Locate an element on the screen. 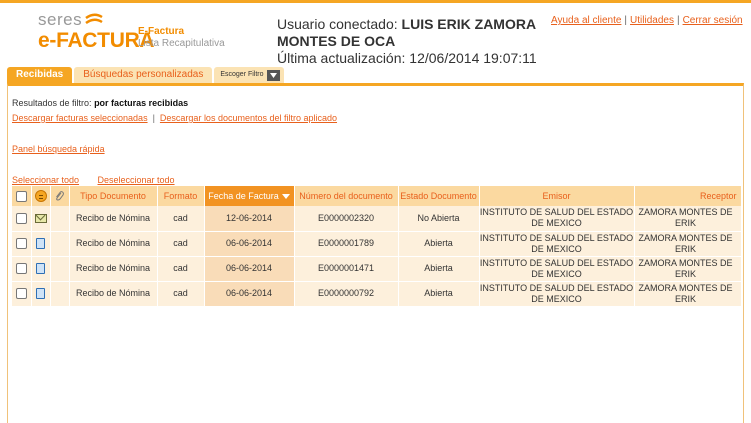 The image size is (751, 423). cell-numero: E0000002320 is located at coordinates (346, 219).